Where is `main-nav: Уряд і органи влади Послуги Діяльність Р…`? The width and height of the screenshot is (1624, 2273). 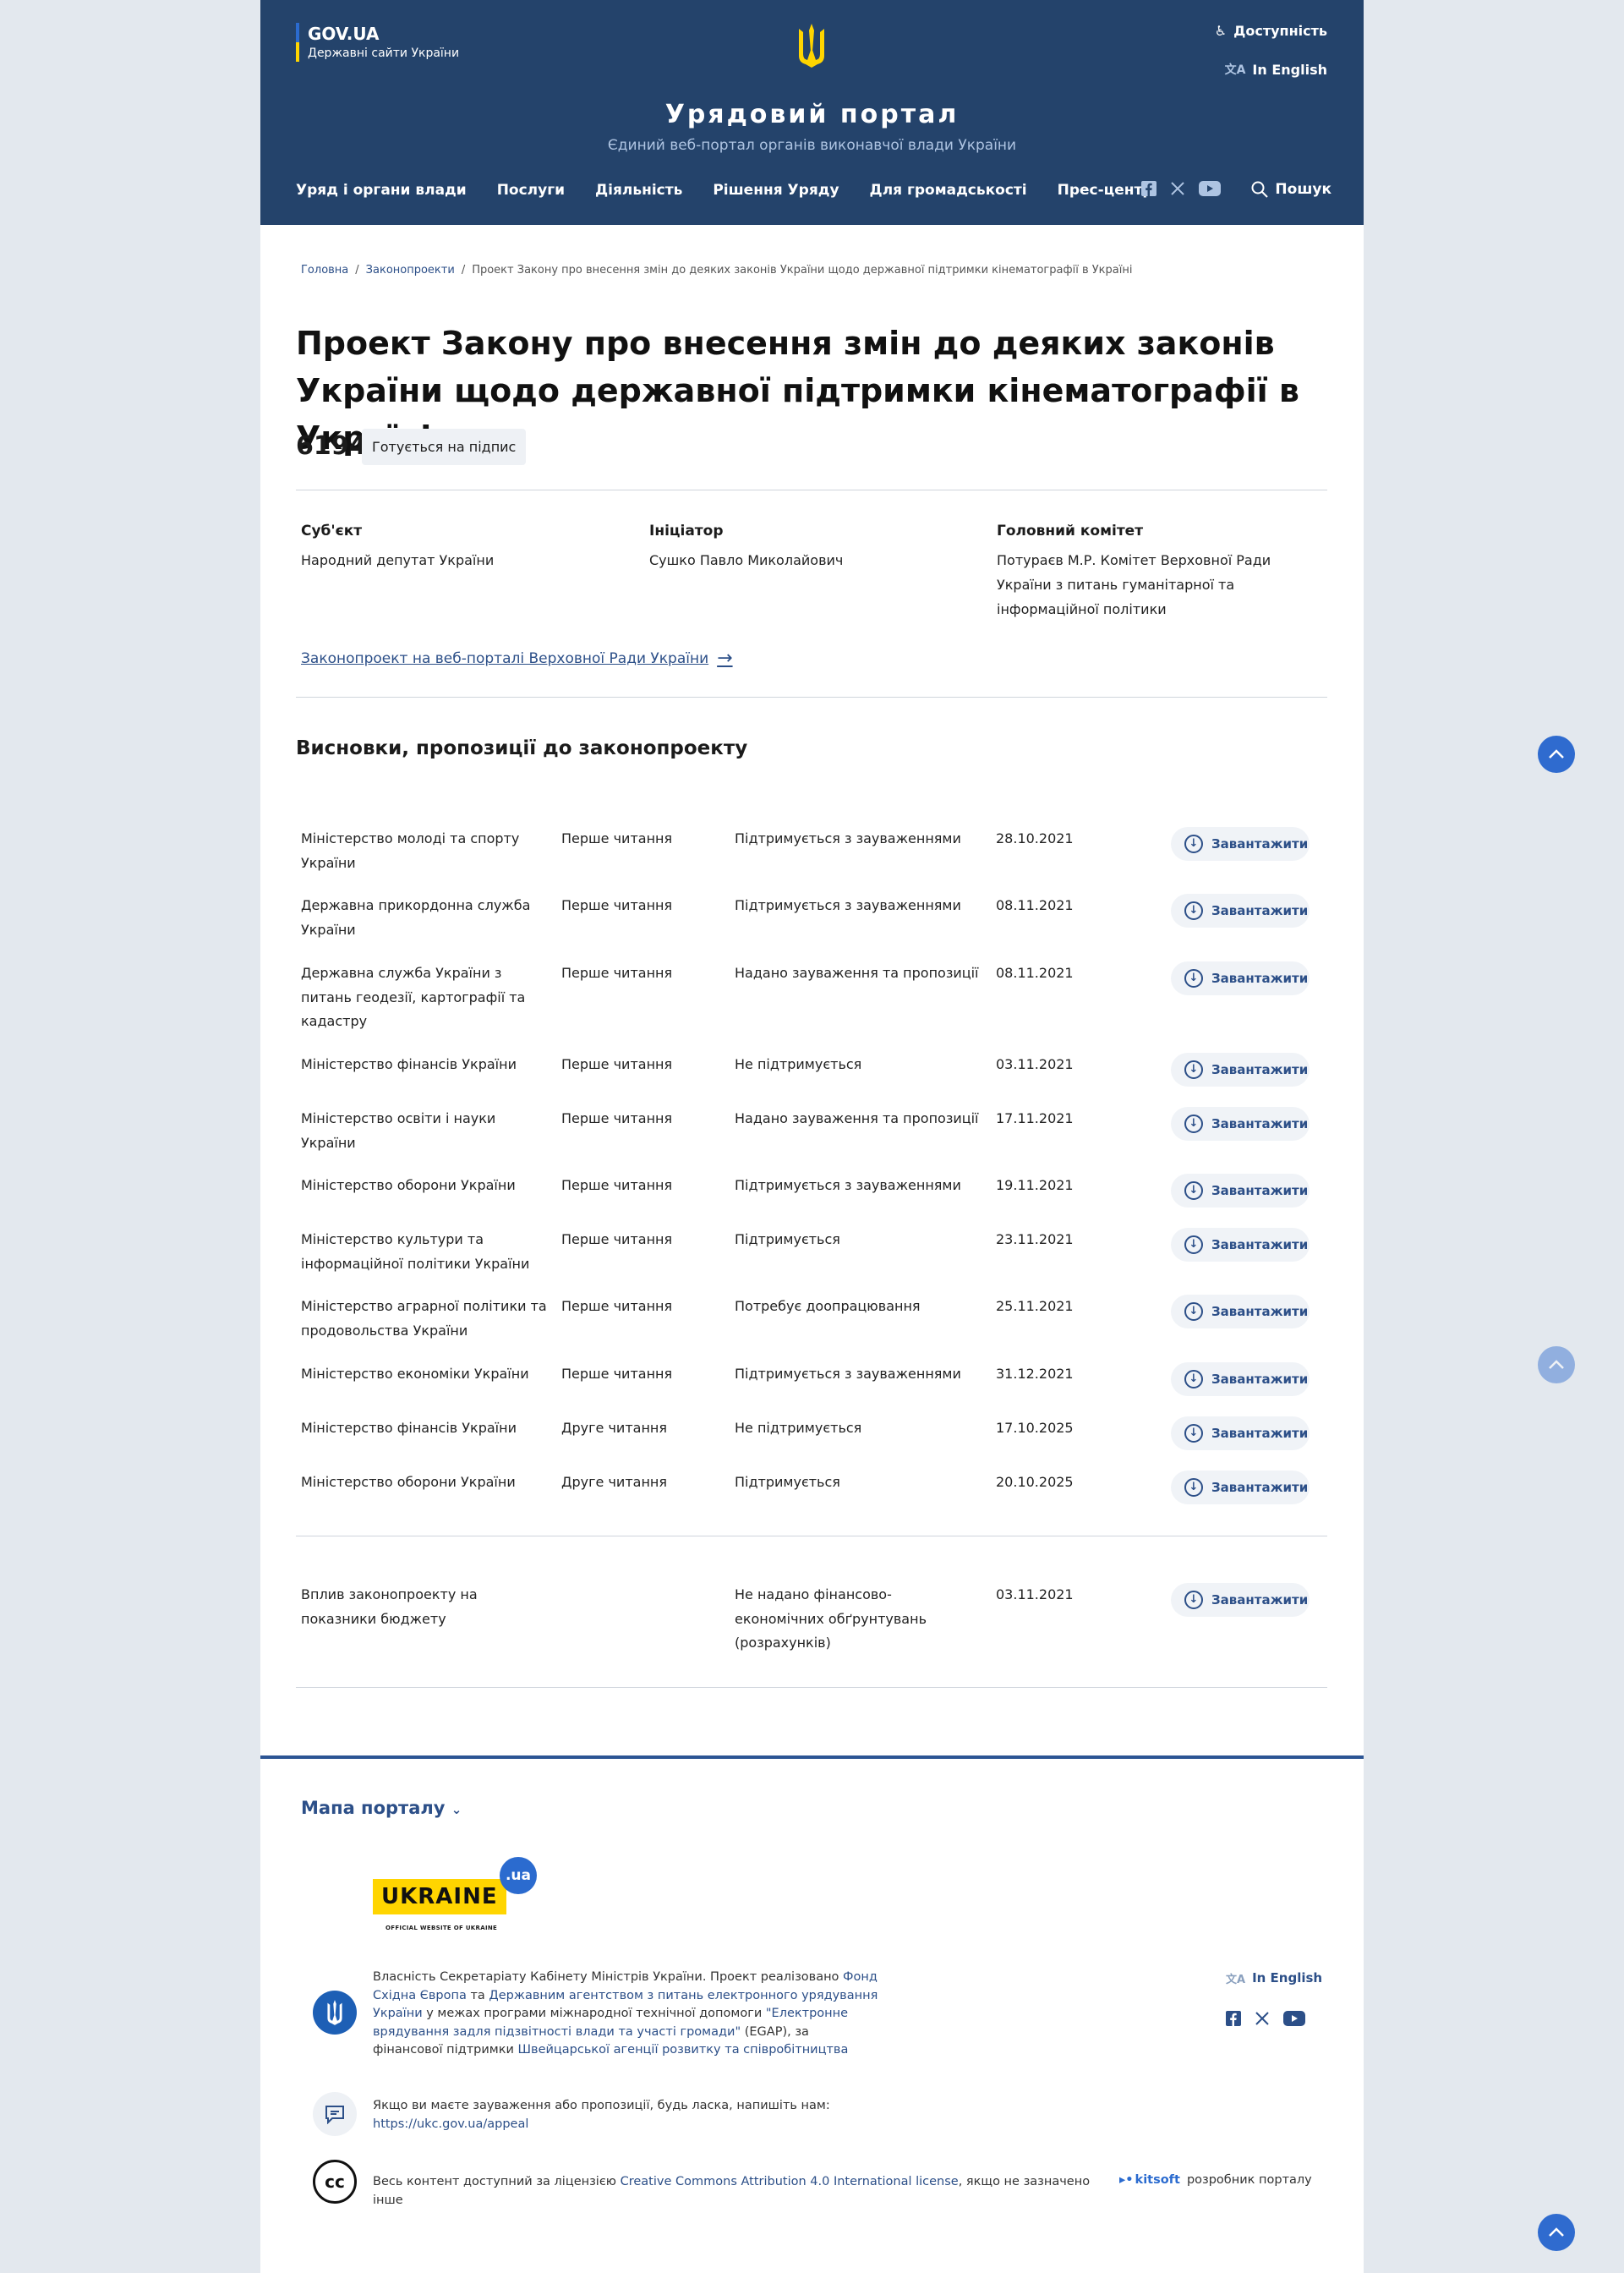 main-nav: Уряд і органи влади Послуги Діяльність Р… is located at coordinates (724, 191).